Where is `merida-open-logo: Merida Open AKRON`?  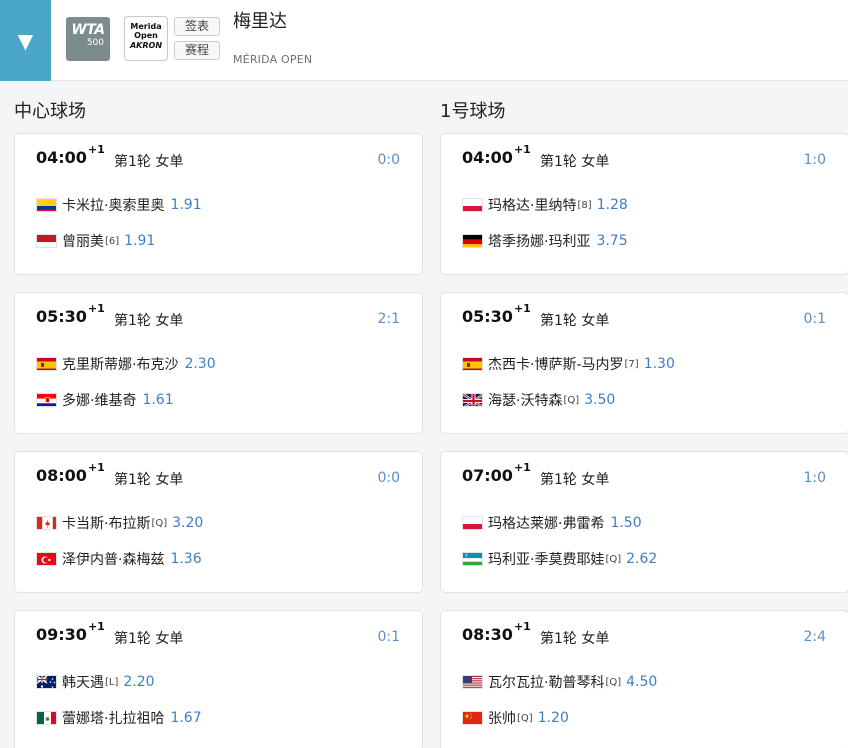
merida-open-logo: Merida Open AKRON is located at coordinates (146, 38).